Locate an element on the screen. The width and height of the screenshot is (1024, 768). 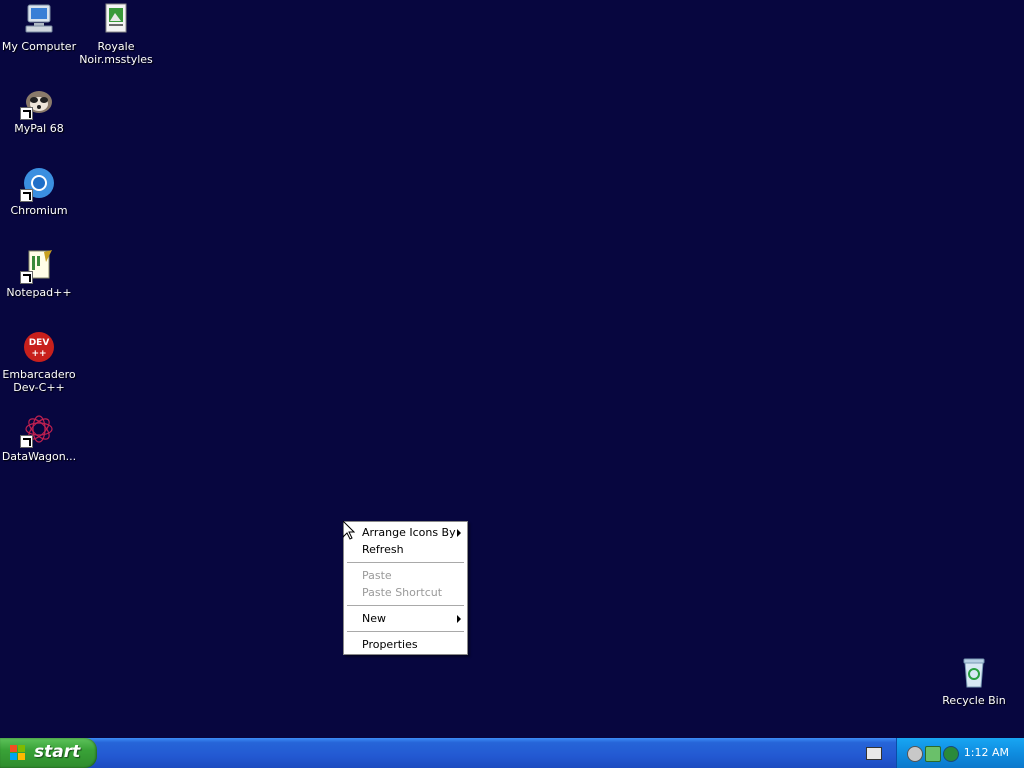
desktop-icon-label: My Computer is located at coordinates (39, 46).